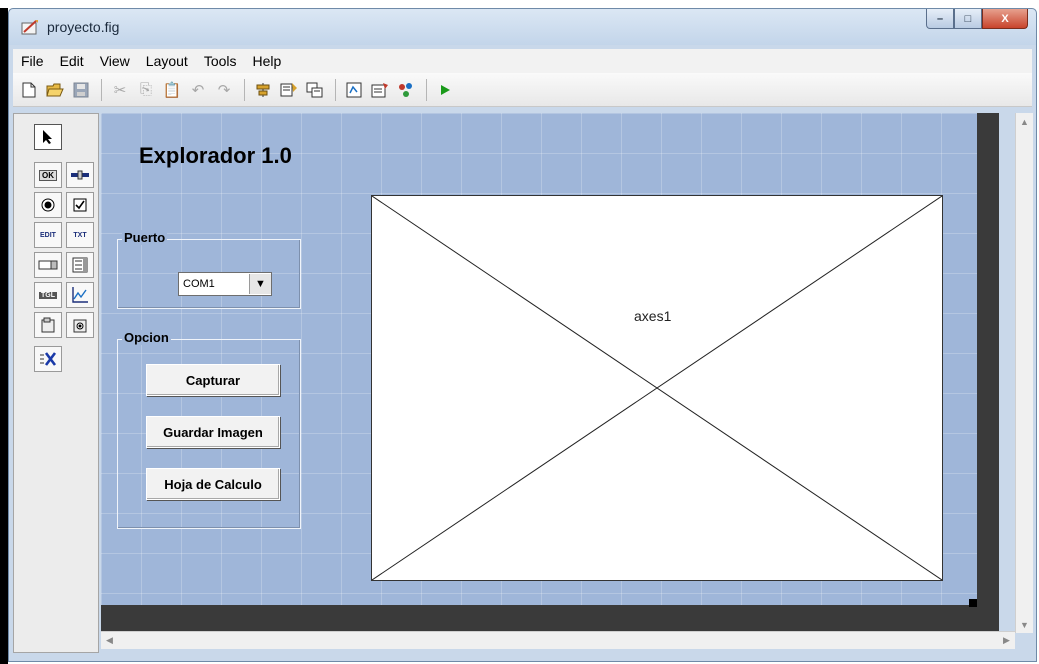  I want to click on menu-help: Help, so click(267, 61).